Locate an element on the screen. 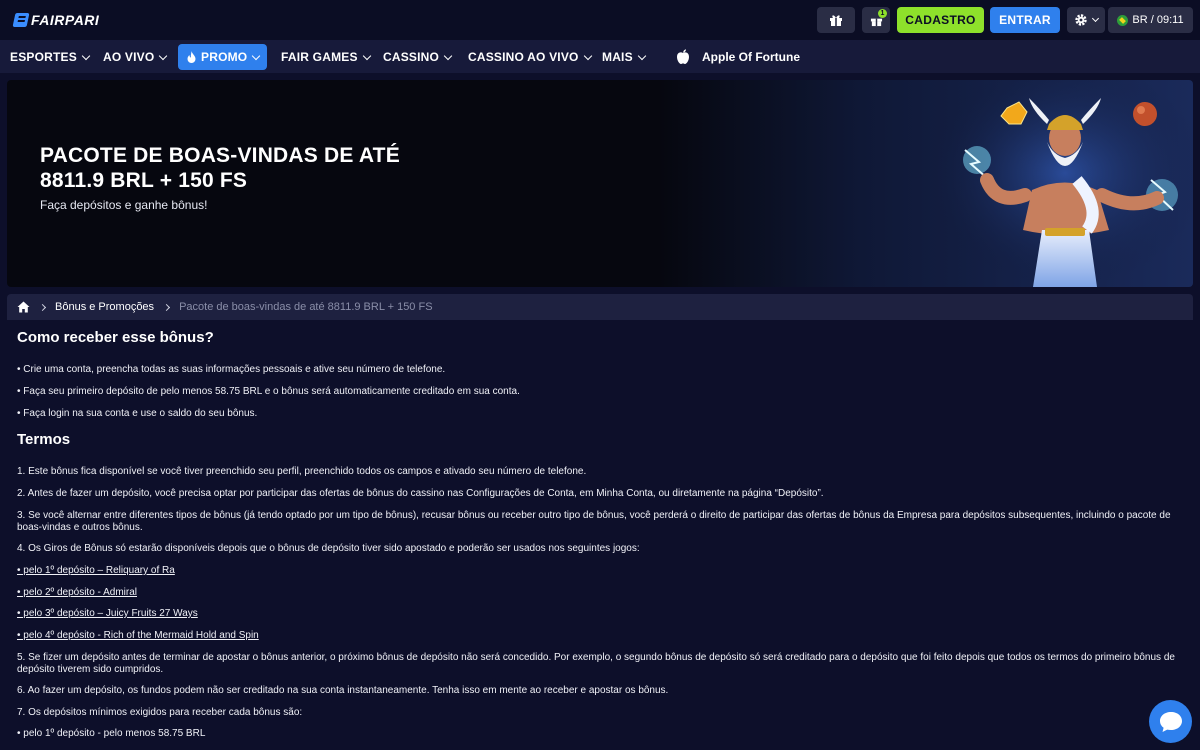 The image size is (1200, 750). nav-label: MAIS is located at coordinates (617, 57).